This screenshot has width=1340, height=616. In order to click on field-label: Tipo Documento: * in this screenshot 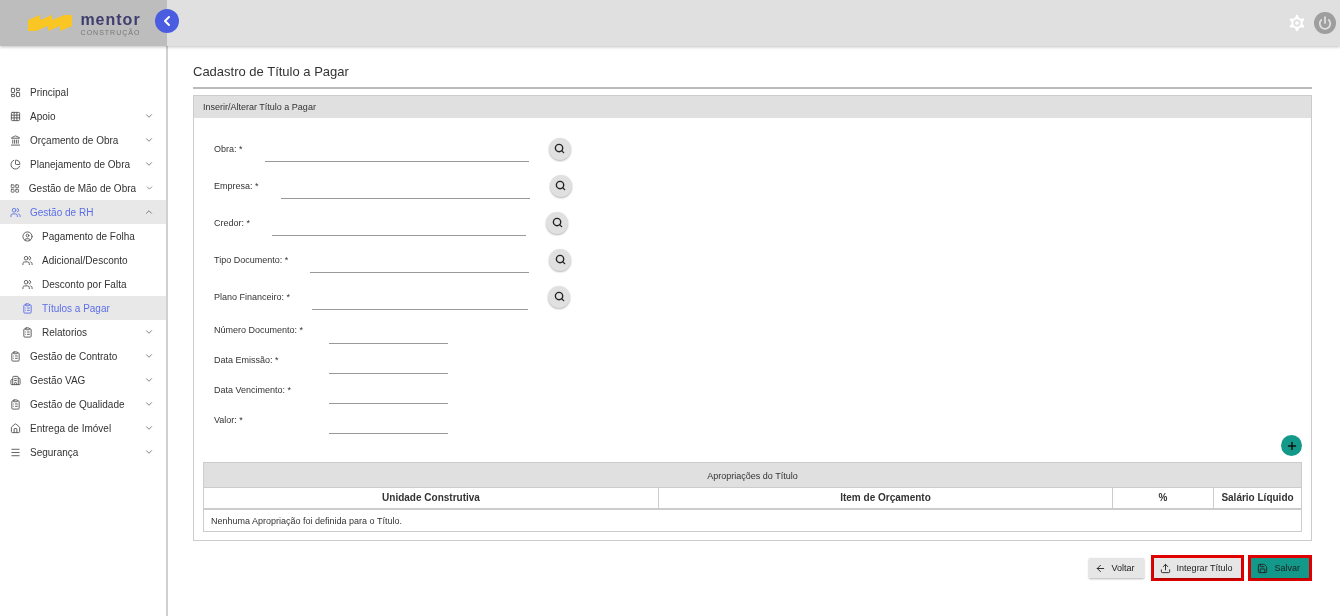, I will do `click(251, 259)`.